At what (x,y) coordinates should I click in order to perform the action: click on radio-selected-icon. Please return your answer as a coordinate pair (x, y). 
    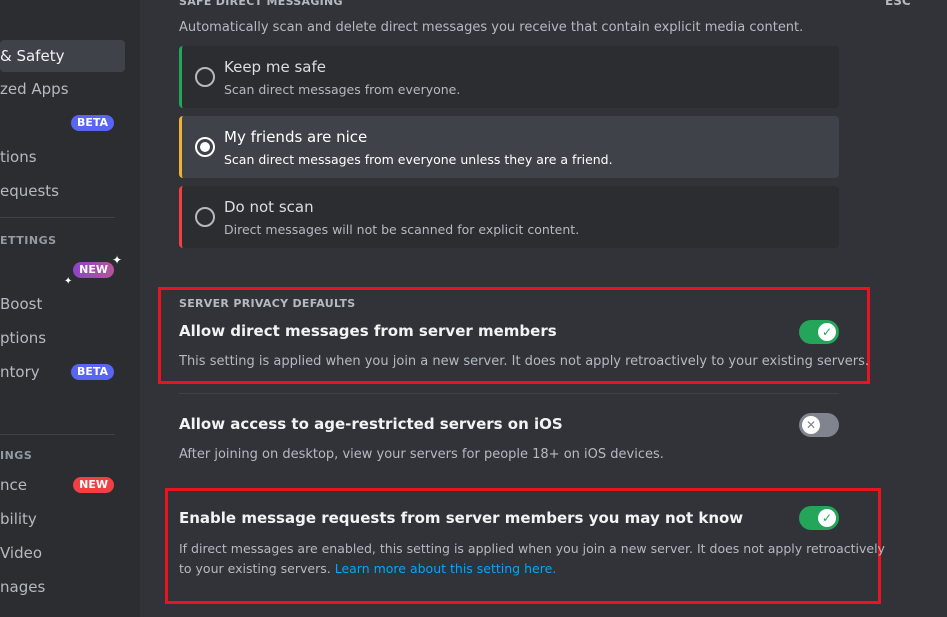
    Looking at the image, I should click on (205, 147).